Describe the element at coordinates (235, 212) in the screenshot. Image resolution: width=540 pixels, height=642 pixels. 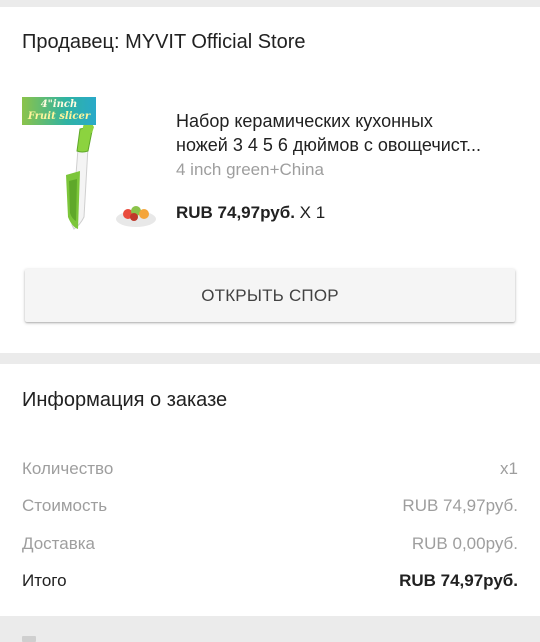
I see `product-price: RUB 74,97руб.` at that location.